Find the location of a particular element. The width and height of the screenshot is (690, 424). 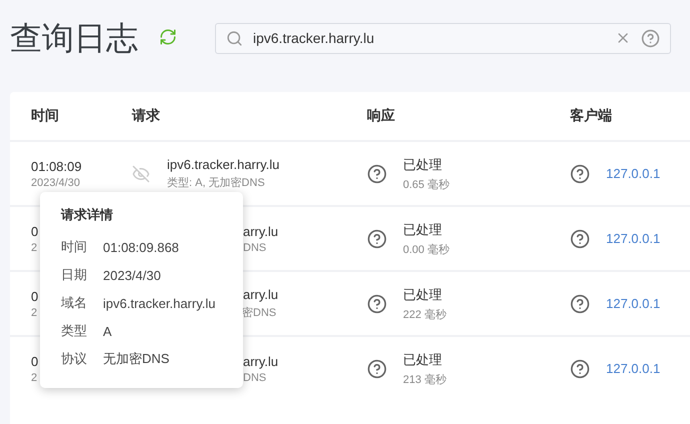

column-header: 时间 is located at coordinates (45, 116).